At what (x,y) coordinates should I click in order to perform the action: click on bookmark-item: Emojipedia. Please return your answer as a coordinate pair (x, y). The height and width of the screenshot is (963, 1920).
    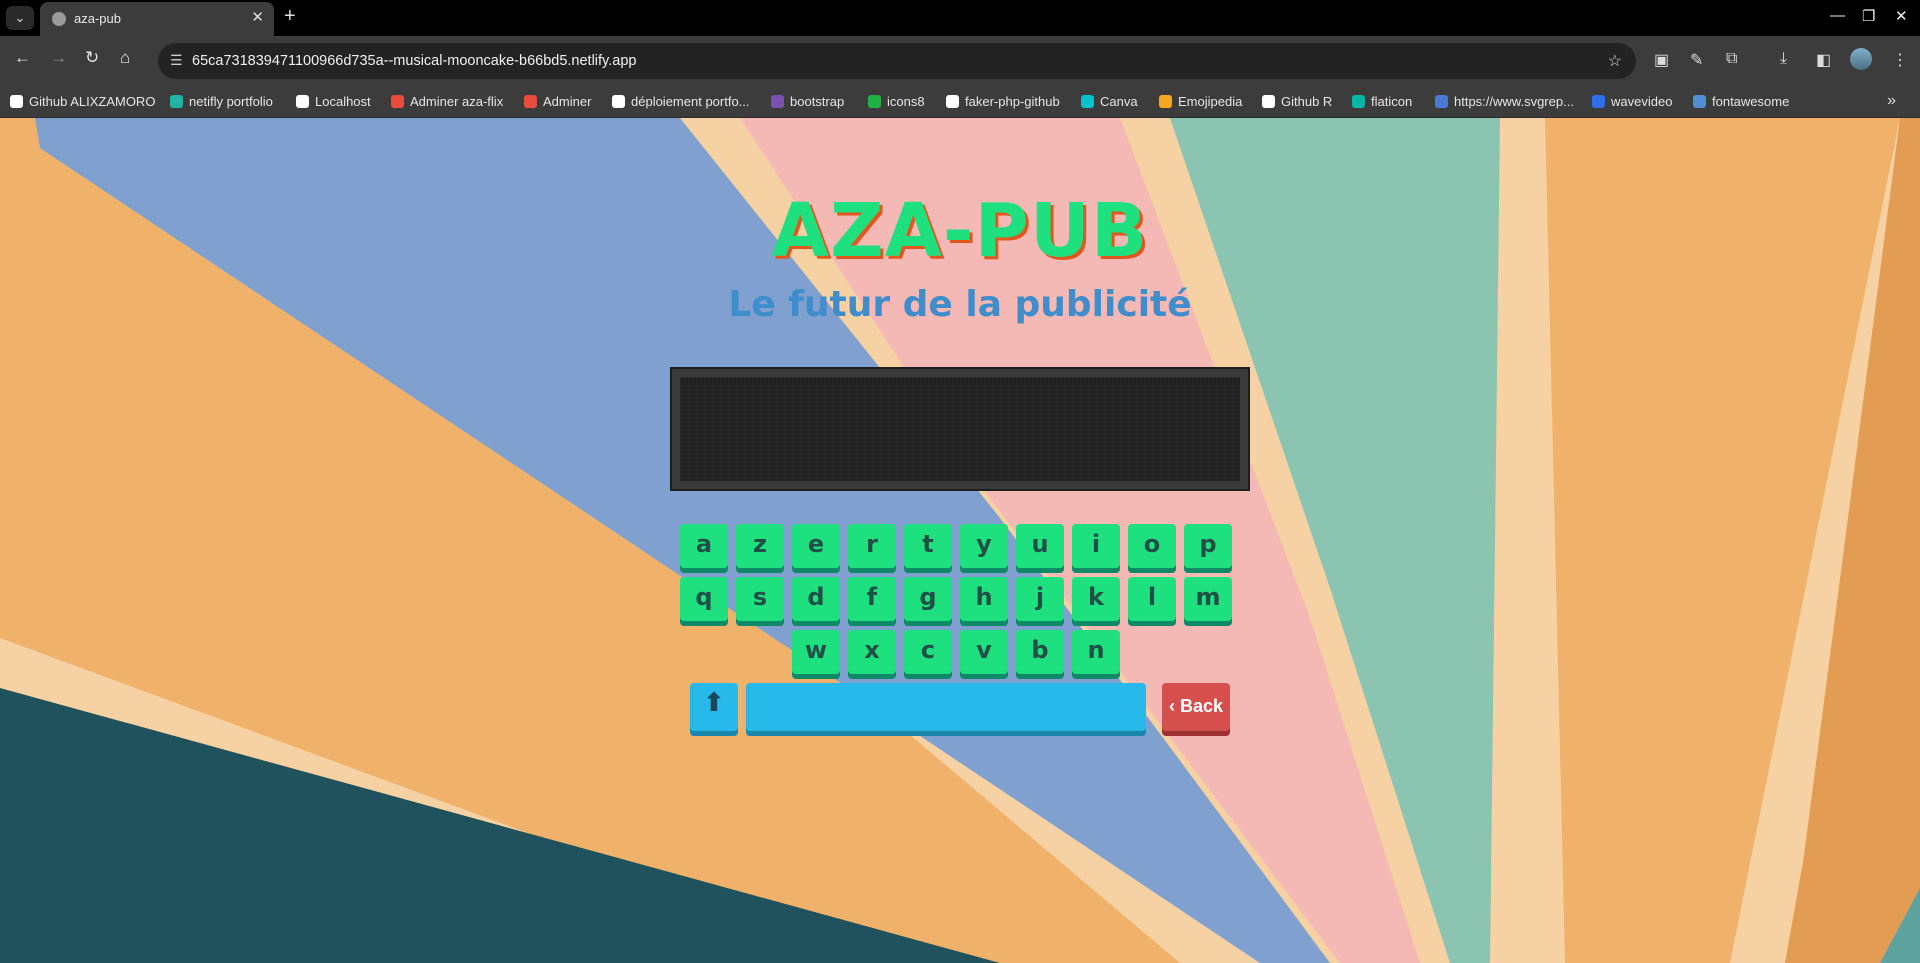
    Looking at the image, I should click on (1200, 102).